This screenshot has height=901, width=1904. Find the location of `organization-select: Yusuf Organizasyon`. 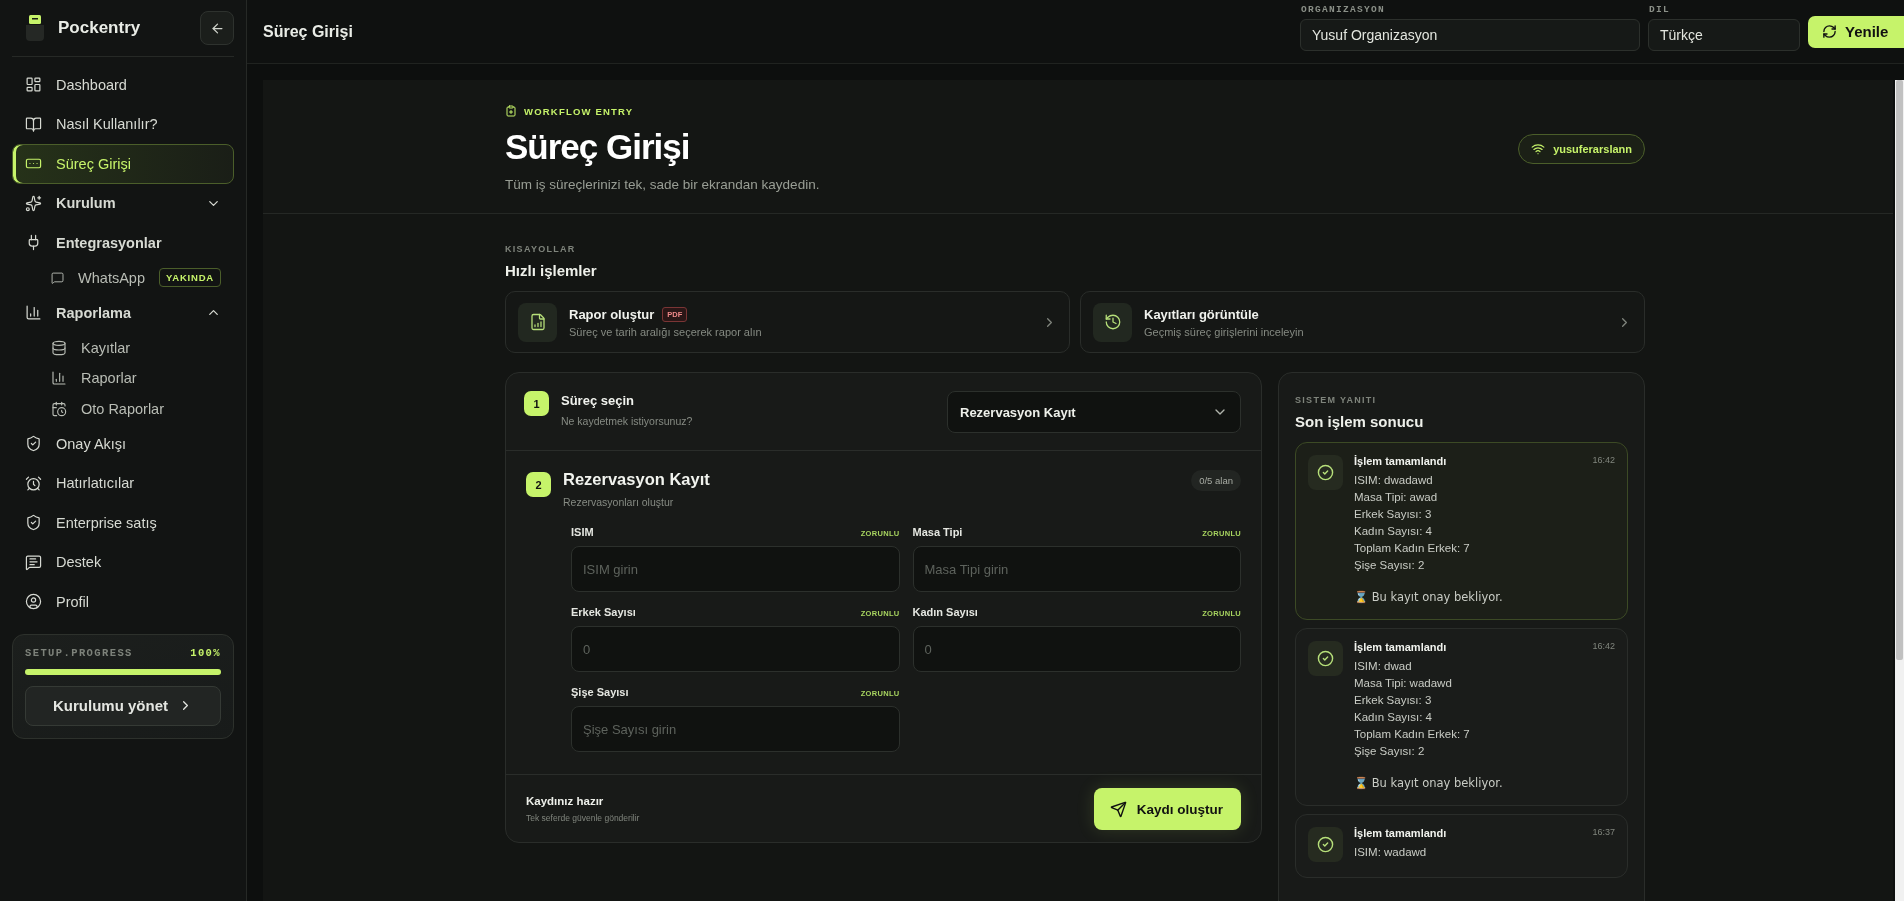

organization-select: Yusuf Organizasyon is located at coordinates (1470, 35).